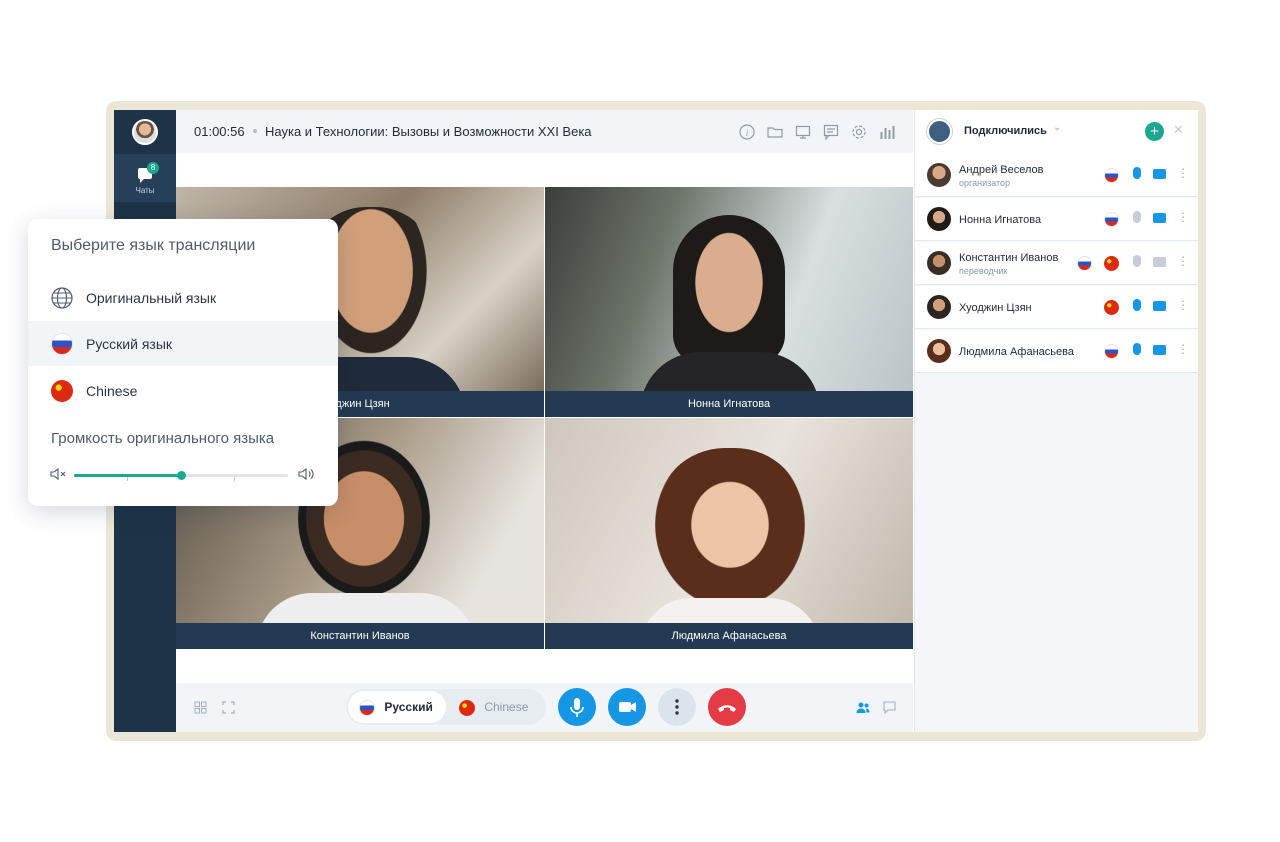 Image resolution: width=1280 pixels, height=842 pixels. I want to click on language-option-label: Оригинальный язык, so click(151, 298).